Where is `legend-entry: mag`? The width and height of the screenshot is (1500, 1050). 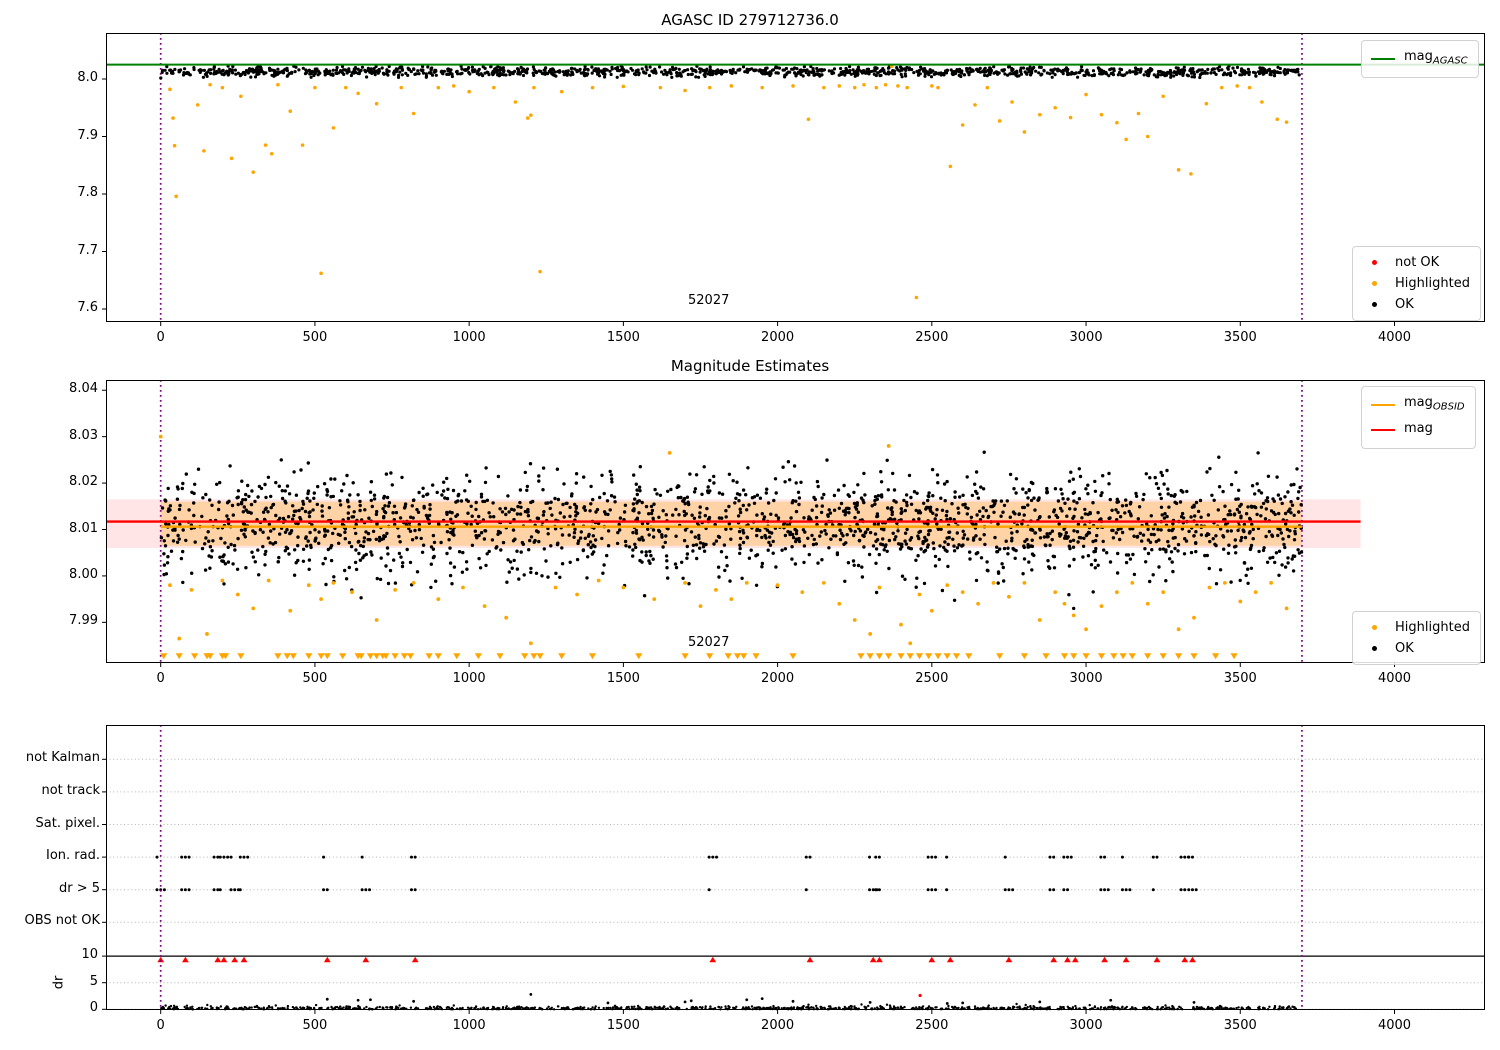
legend-entry: mag is located at coordinates (1417, 431).